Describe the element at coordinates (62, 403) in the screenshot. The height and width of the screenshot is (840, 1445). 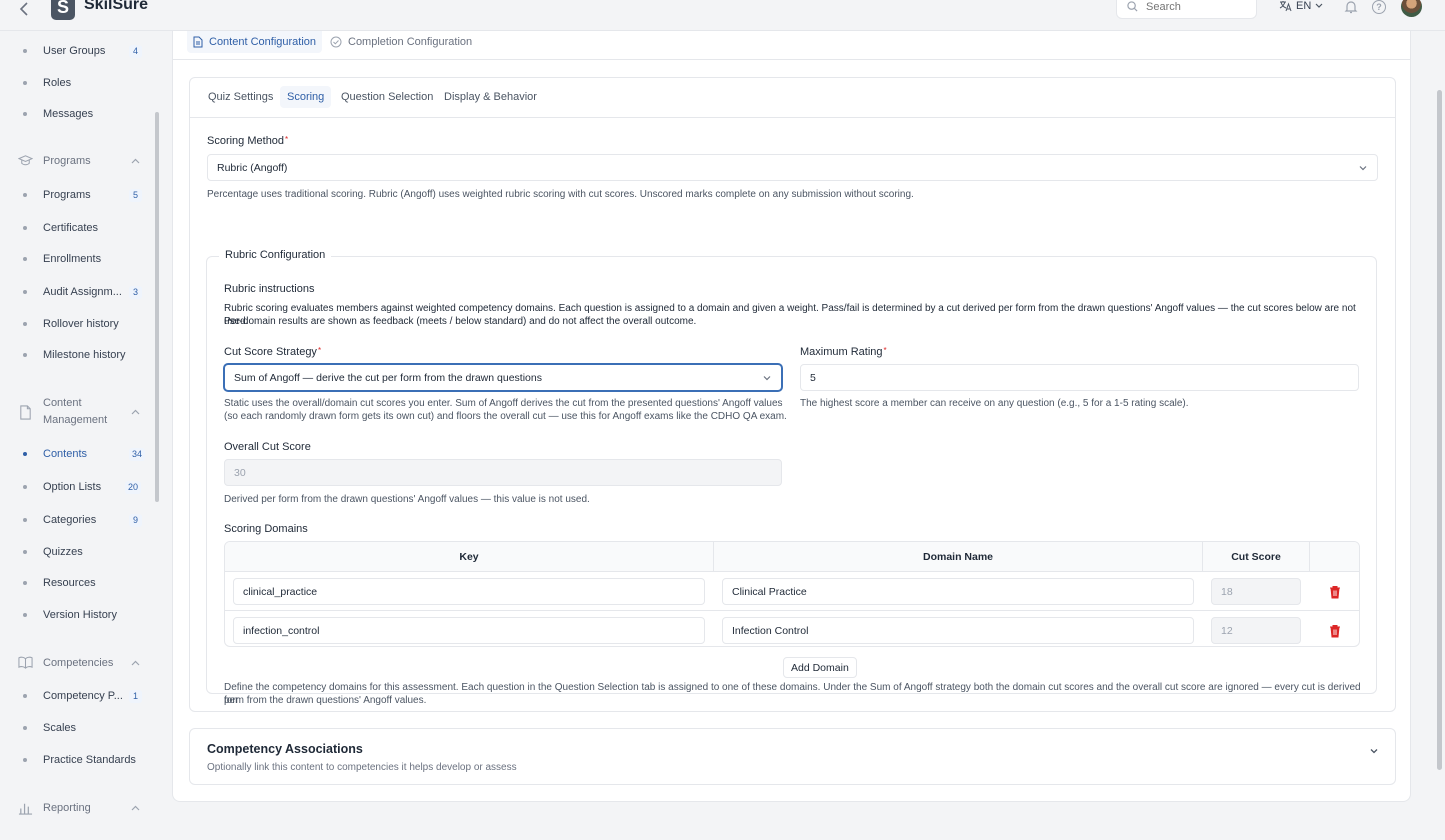
I see `sidebar-section-label: Content` at that location.